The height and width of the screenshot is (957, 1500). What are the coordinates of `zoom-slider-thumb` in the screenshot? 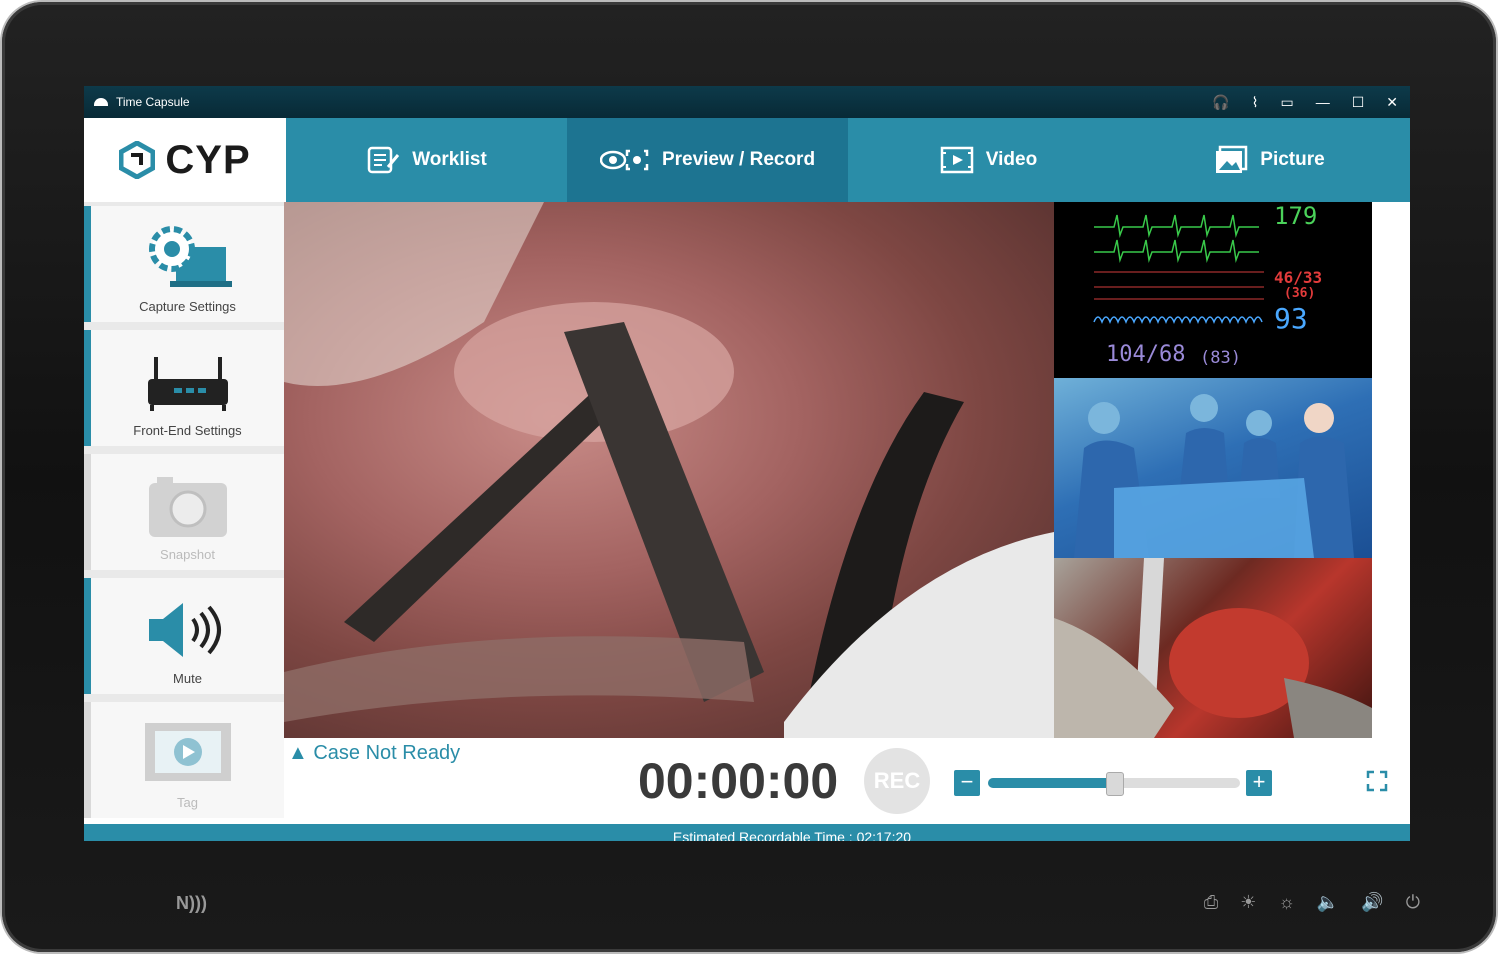 It's located at (1115, 784).